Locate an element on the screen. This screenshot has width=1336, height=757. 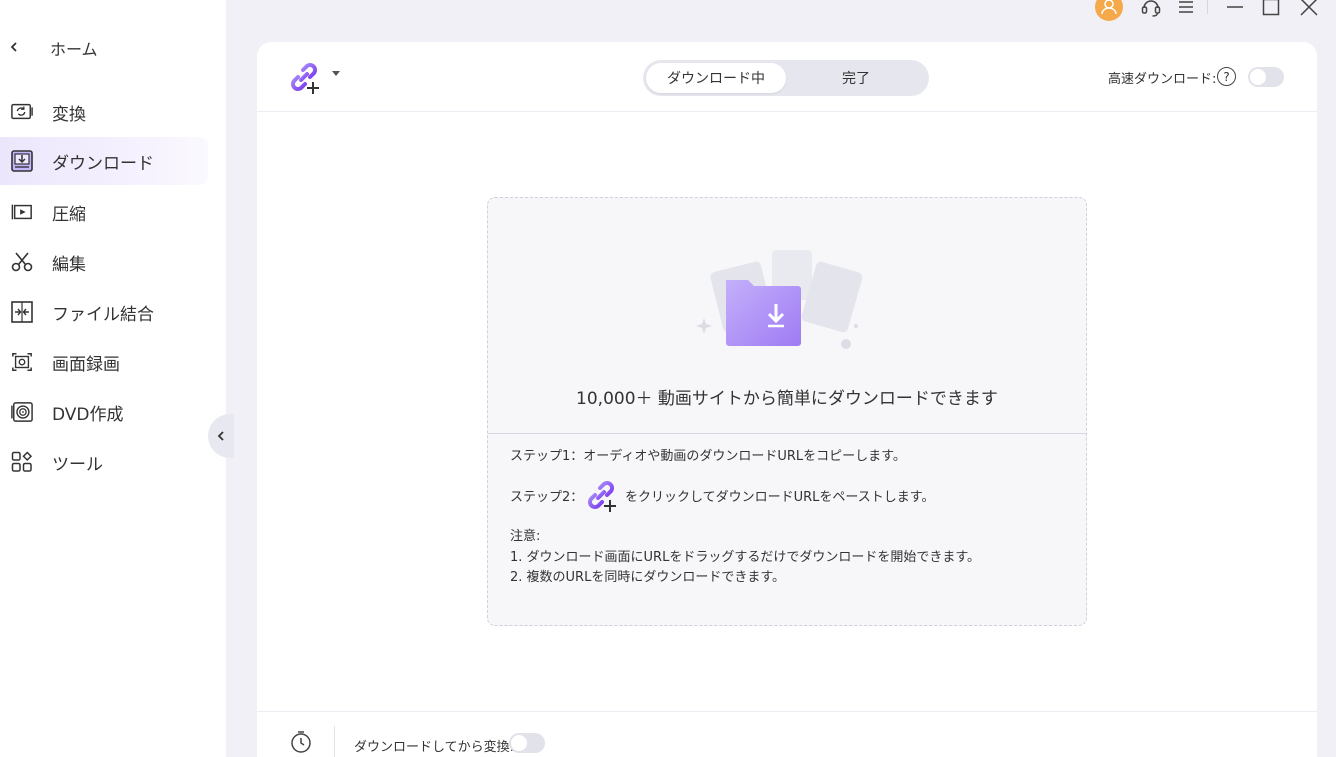
compress-icon is located at coordinates (22, 212).